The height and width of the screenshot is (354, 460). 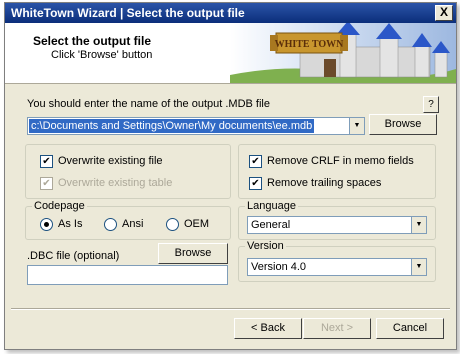 I want to click on cancel-button: Cancel, so click(x=410, y=328).